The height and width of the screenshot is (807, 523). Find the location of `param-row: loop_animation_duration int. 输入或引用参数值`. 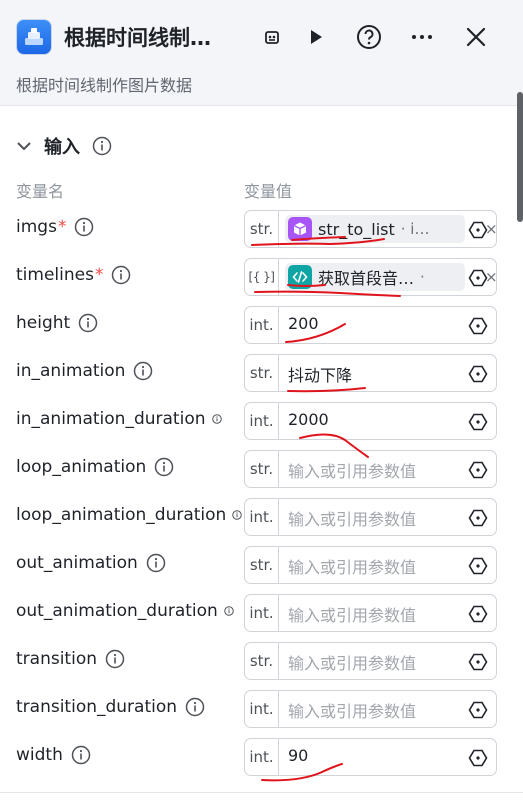

param-row: loop_animation_duration int. 输入或引用参数值 is located at coordinates (261, 517).